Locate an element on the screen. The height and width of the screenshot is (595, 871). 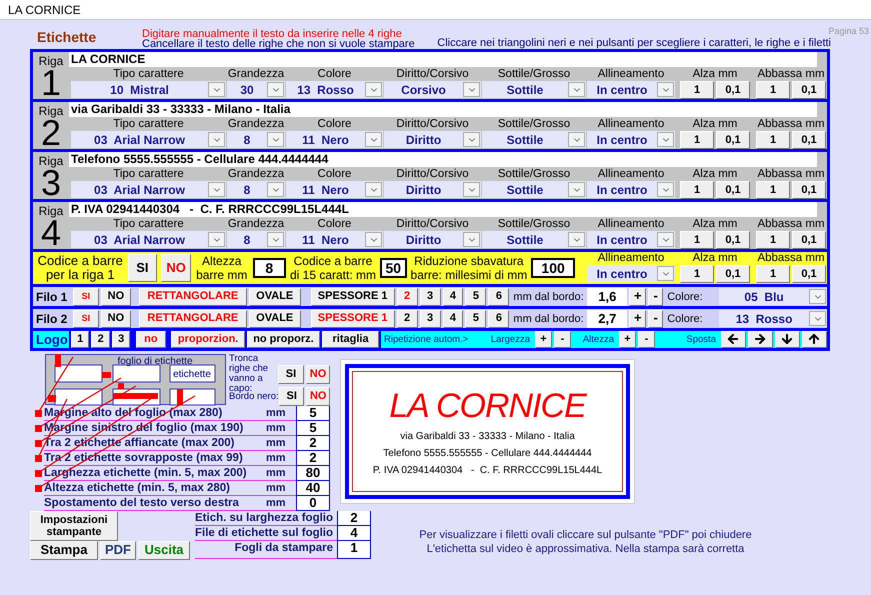
printer-settings-button: Impostazioni stampante is located at coordinates (74, 526).